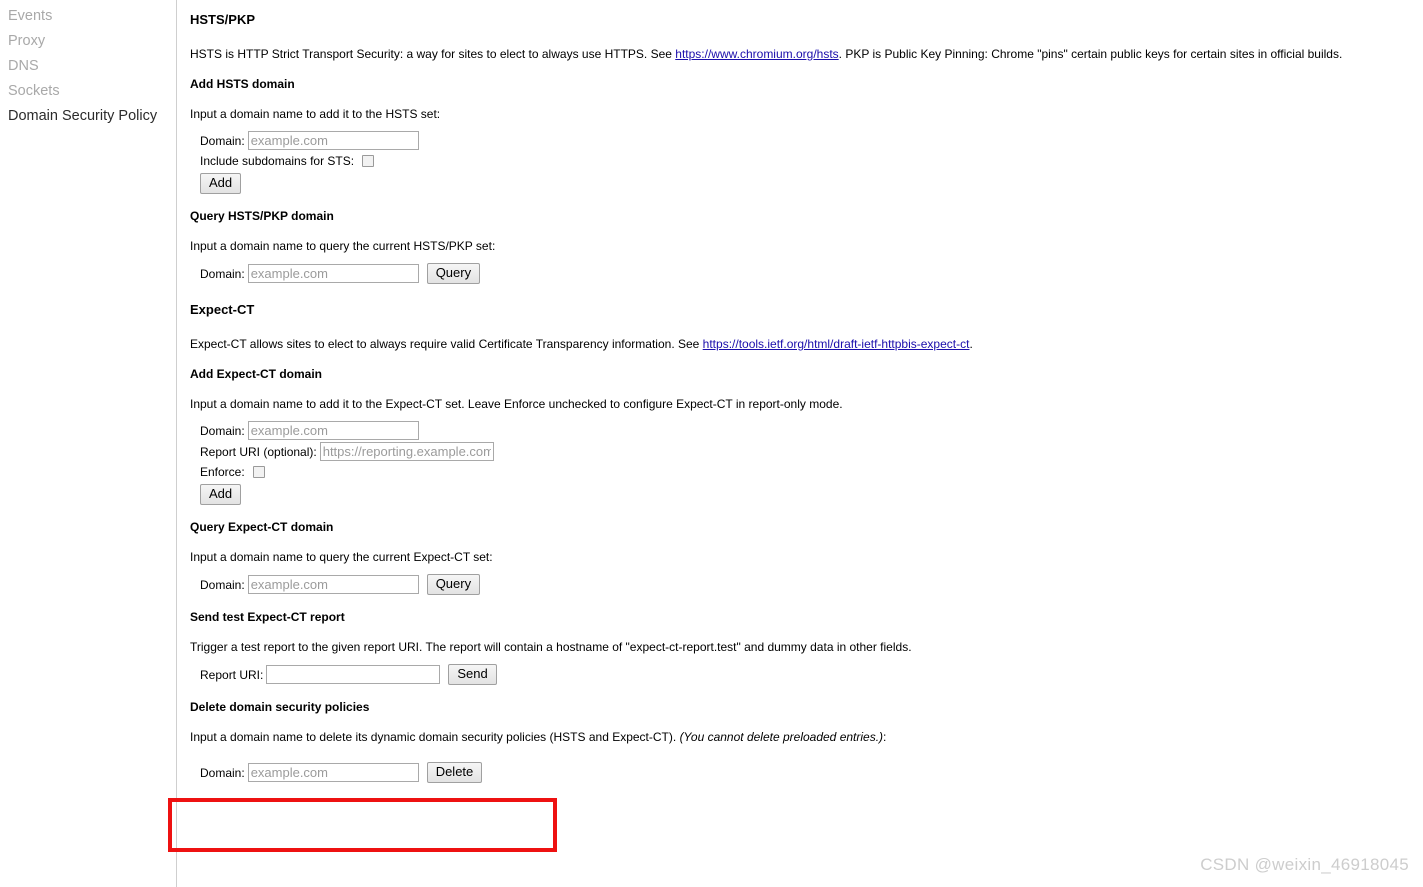 The height and width of the screenshot is (887, 1423). I want to click on query-expect-ct-domain-label: Domain:, so click(222, 584).